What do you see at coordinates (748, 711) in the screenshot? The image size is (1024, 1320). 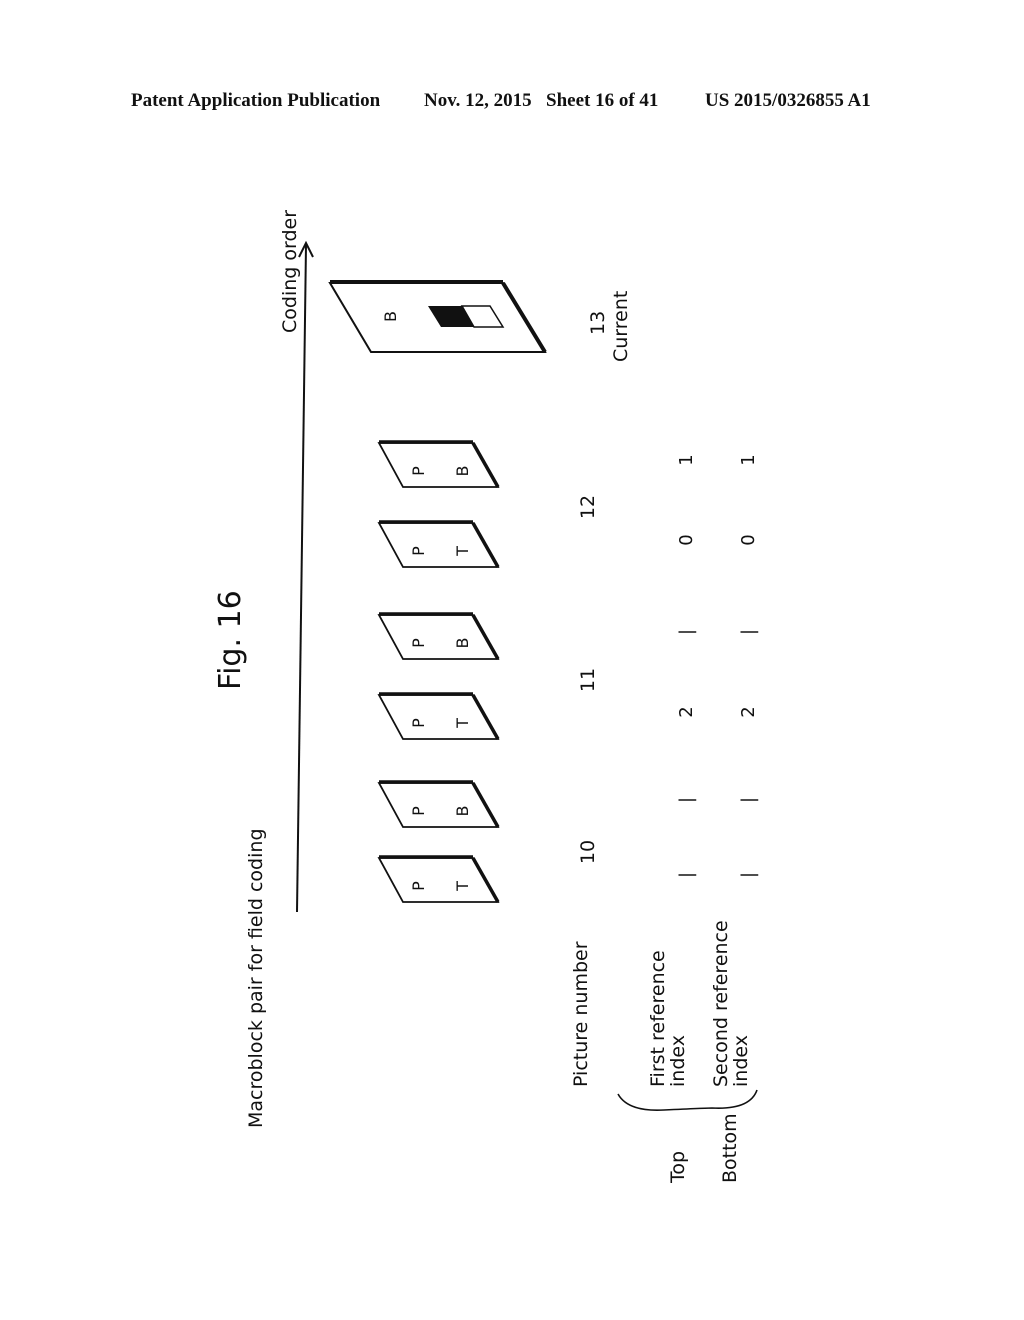 I see `second-reference-value: 2` at bounding box center [748, 711].